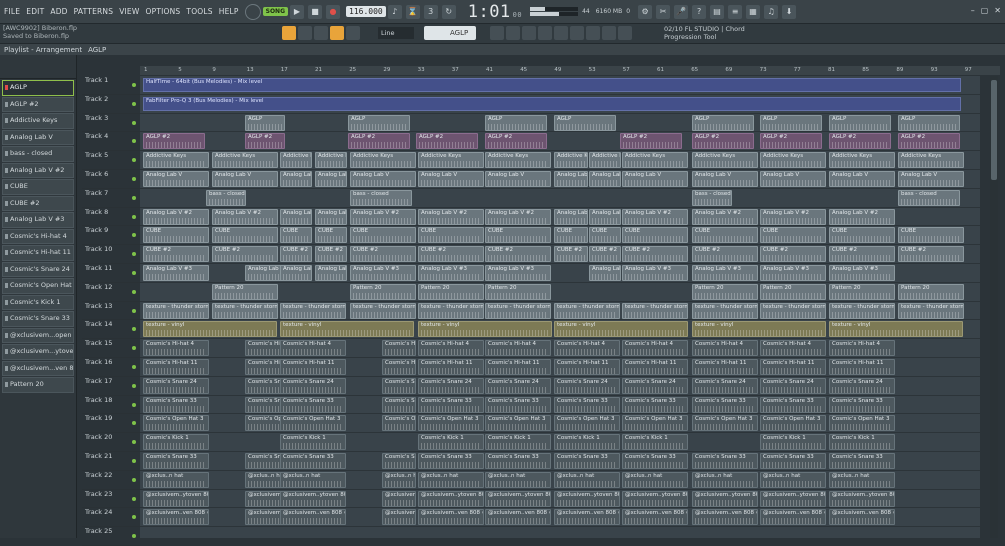  Describe the element at coordinates (111, 273) in the screenshot. I see `track-header: Track 11` at that location.